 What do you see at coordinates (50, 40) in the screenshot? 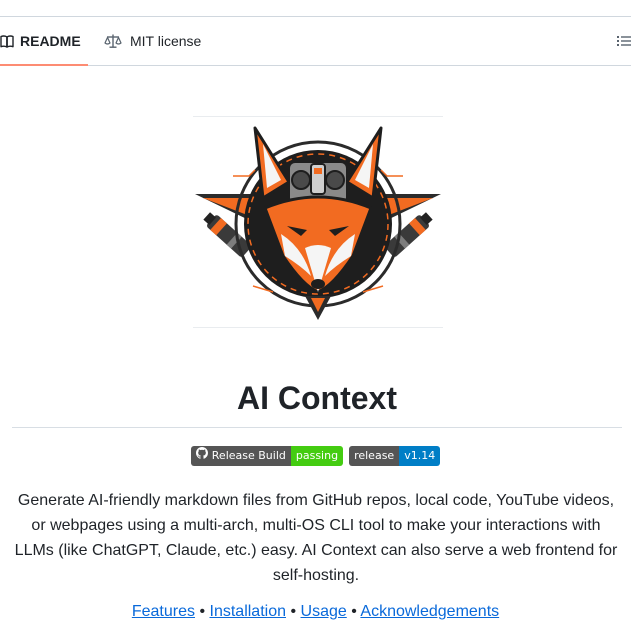
I see `tab-readme-label: README` at bounding box center [50, 40].